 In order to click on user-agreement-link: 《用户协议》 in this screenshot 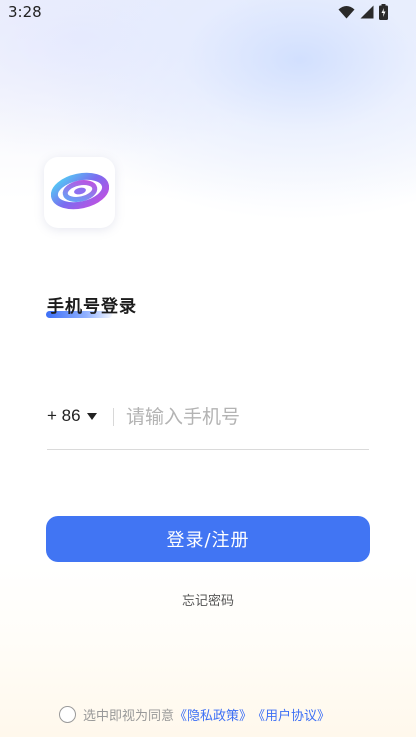, I will do `click(291, 714)`.